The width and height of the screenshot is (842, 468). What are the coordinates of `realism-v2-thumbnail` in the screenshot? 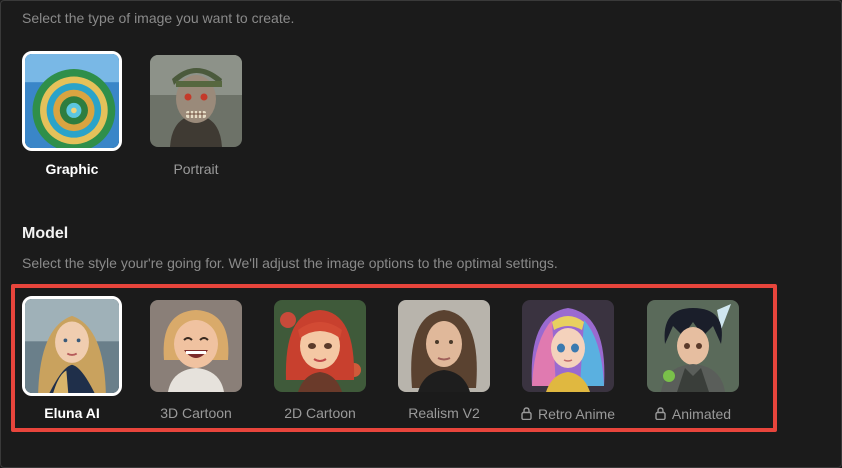 It's located at (444, 346).